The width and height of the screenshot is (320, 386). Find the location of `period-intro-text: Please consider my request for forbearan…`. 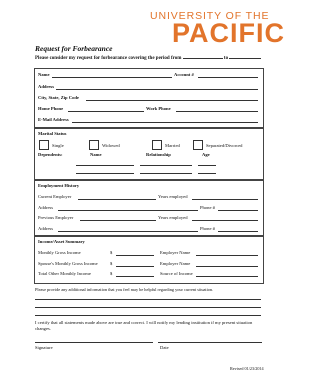

period-intro-text: Please consider my request for forbearan… is located at coordinates (108, 58).